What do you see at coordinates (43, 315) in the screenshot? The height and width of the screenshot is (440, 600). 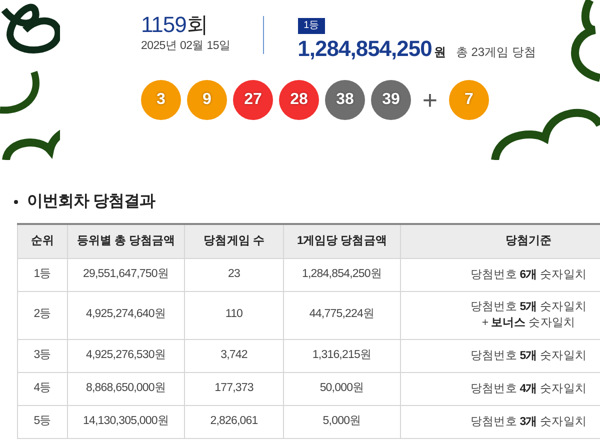 I see `table-cell: 2등` at bounding box center [43, 315].